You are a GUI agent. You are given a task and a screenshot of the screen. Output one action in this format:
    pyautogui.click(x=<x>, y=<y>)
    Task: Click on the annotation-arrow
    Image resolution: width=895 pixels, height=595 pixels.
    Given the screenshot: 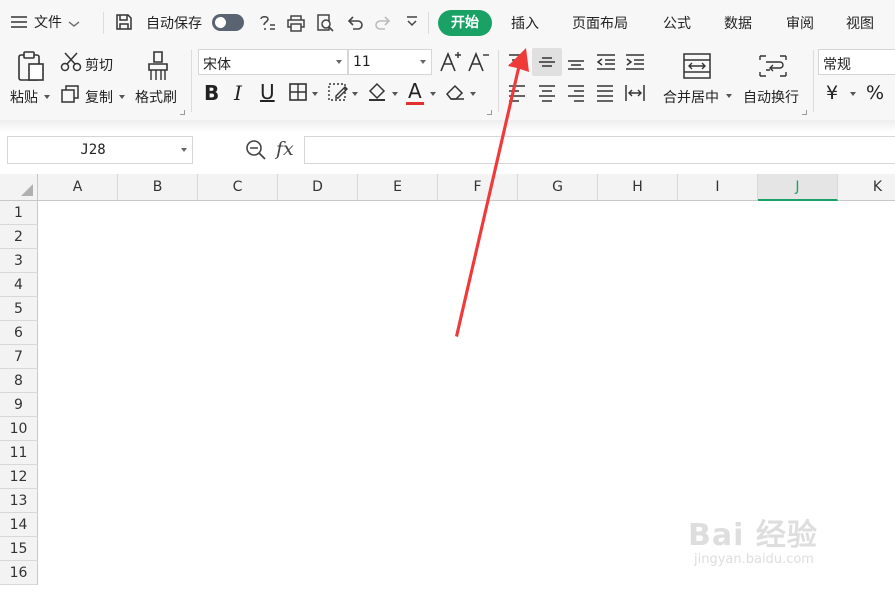 What is the action you would take?
    pyautogui.click(x=492, y=192)
    